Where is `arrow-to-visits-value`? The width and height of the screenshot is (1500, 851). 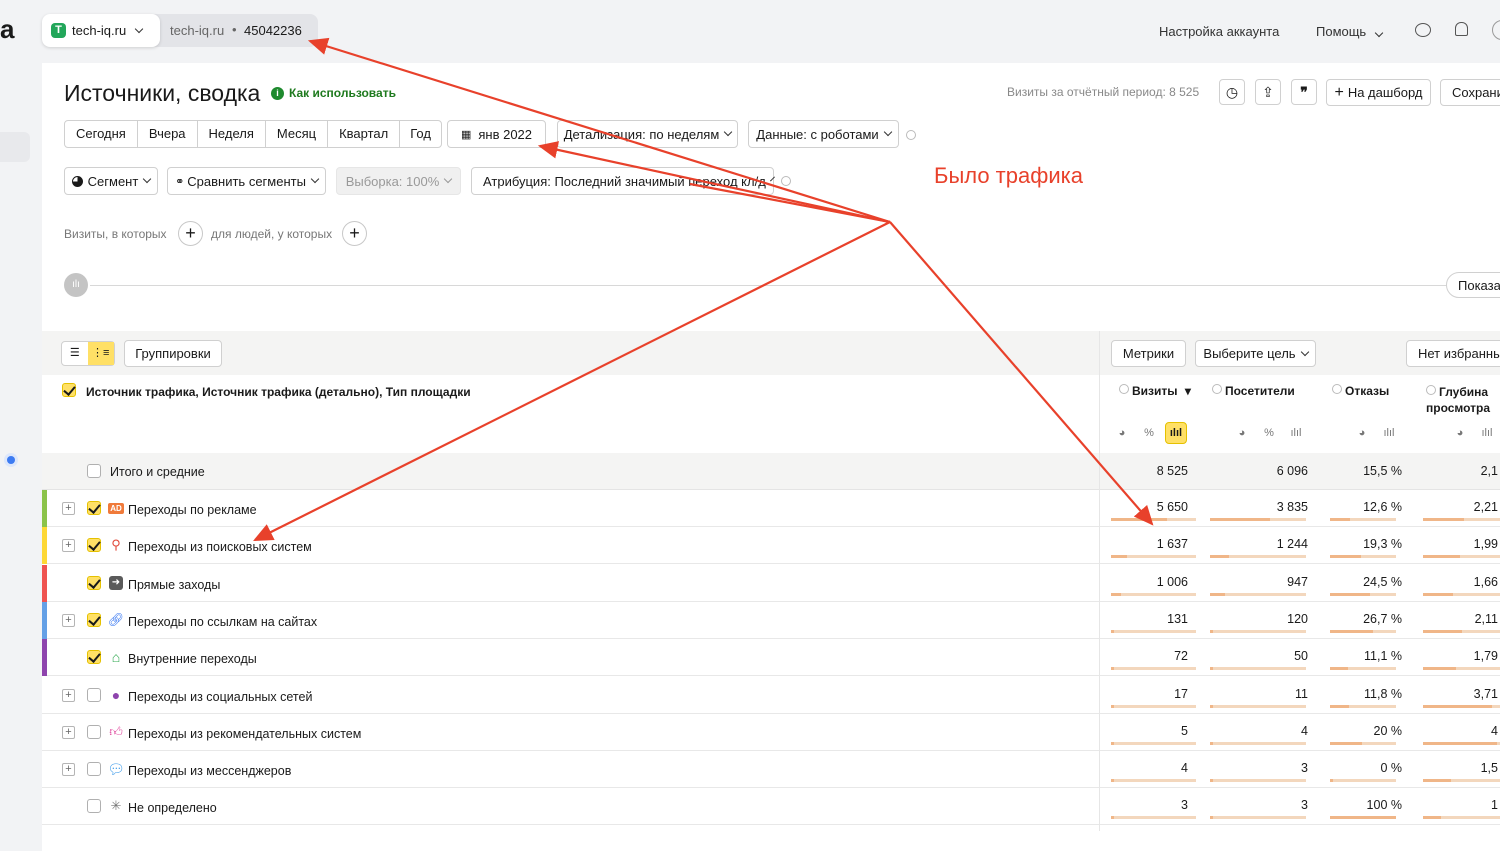 arrow-to-visits-value is located at coordinates (1021, 373).